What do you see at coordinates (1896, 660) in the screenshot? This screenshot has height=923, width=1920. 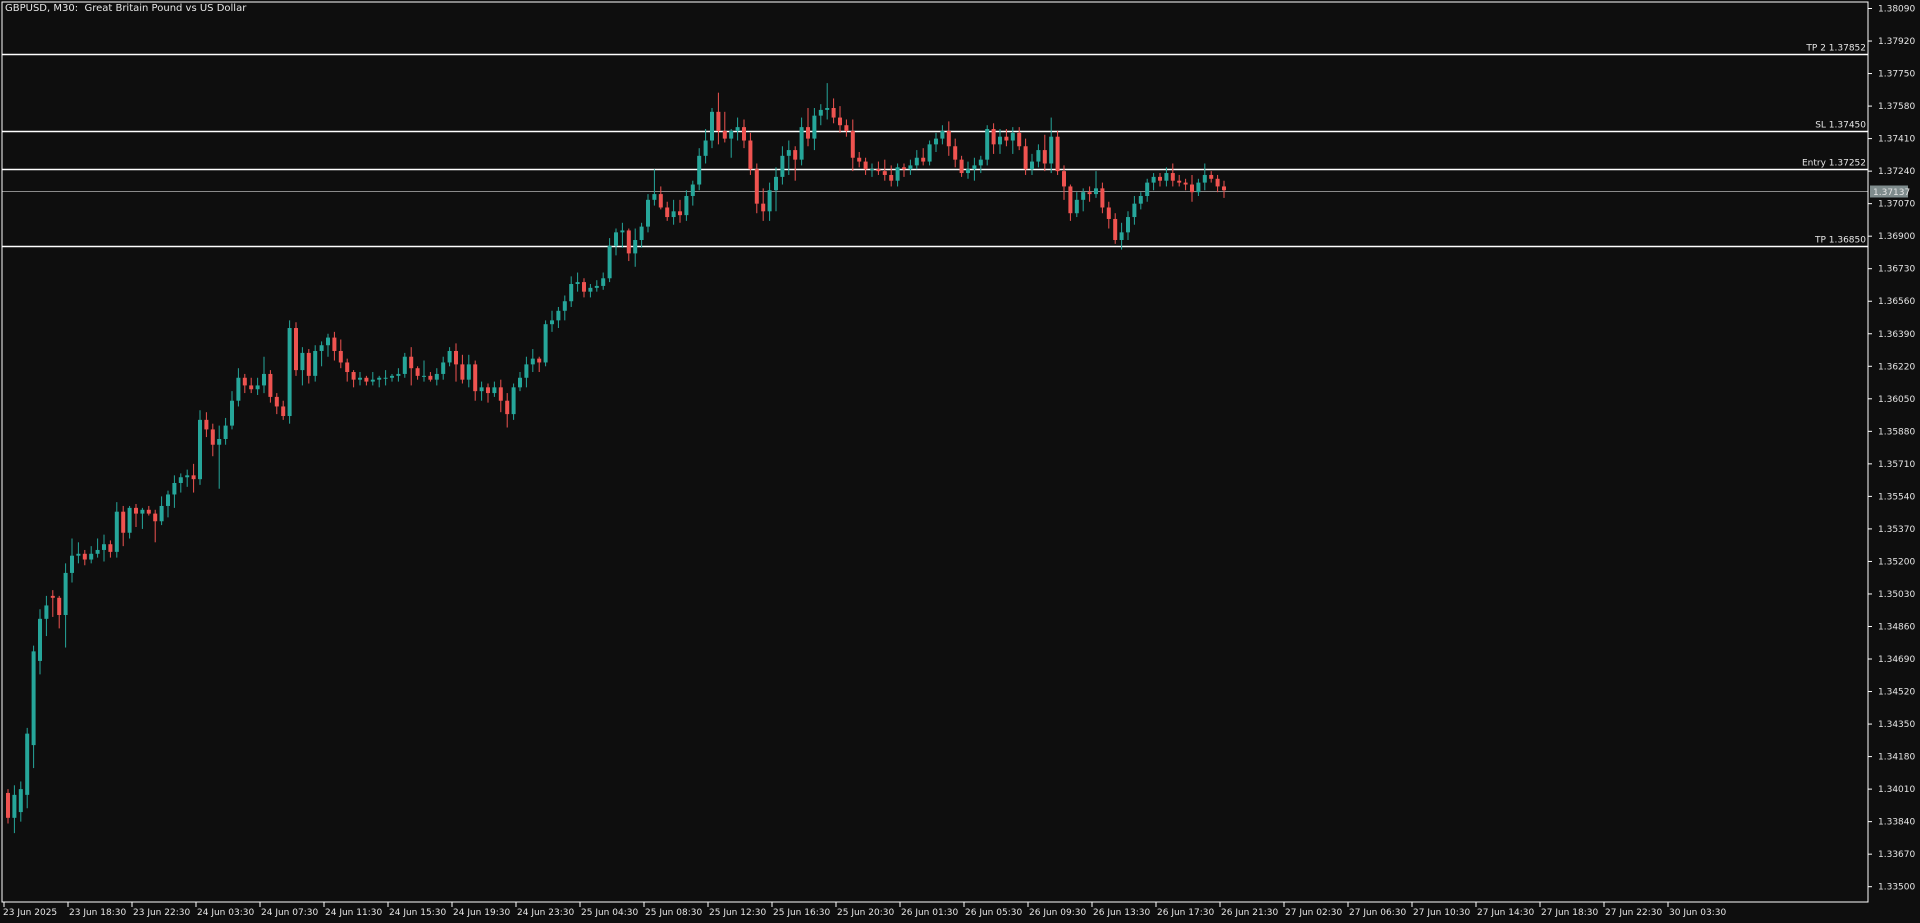 I see `price-tick-label: 1.34690` at bounding box center [1896, 660].